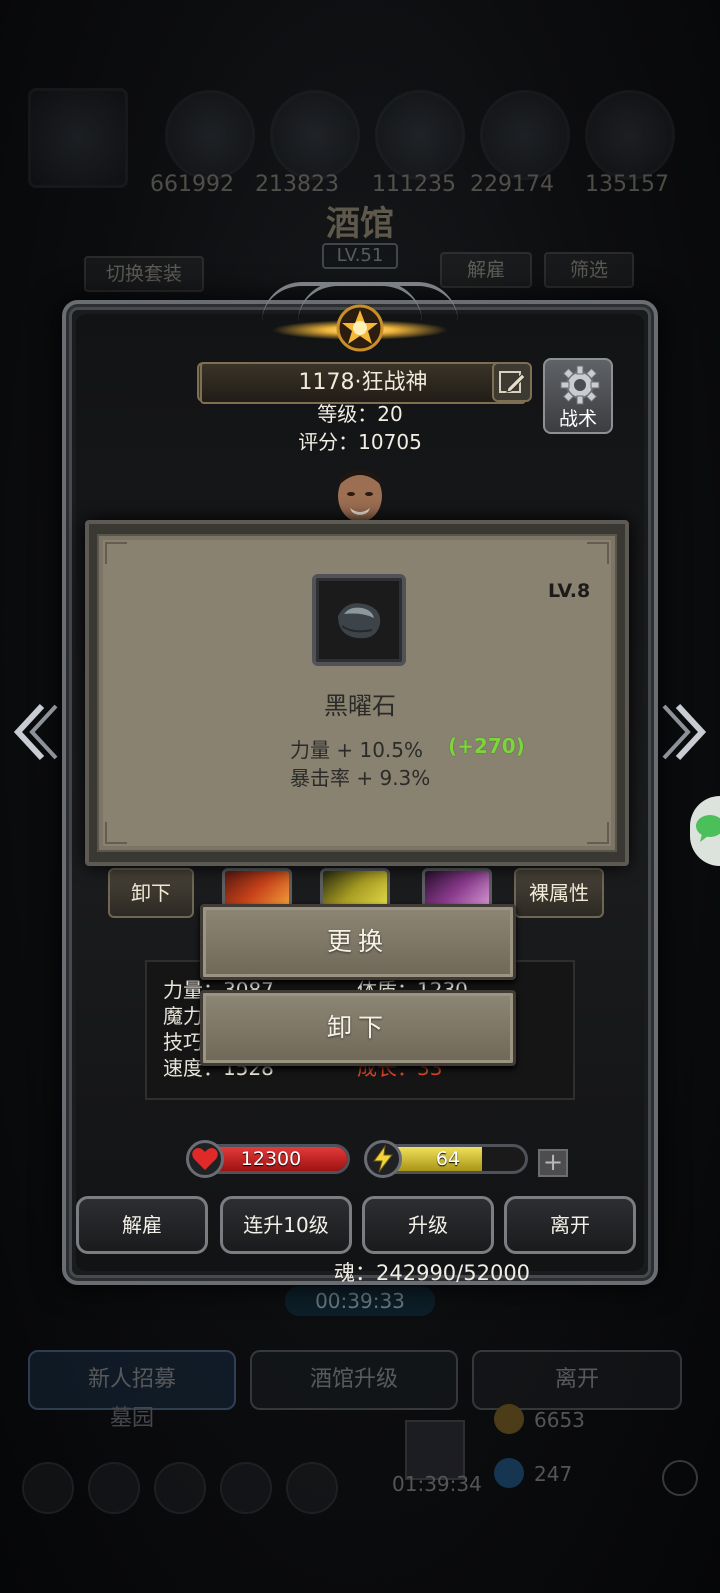 The image size is (720, 1593). What do you see at coordinates (486, 746) in the screenshot?
I see `item-stat-bonus: (+270)` at bounding box center [486, 746].